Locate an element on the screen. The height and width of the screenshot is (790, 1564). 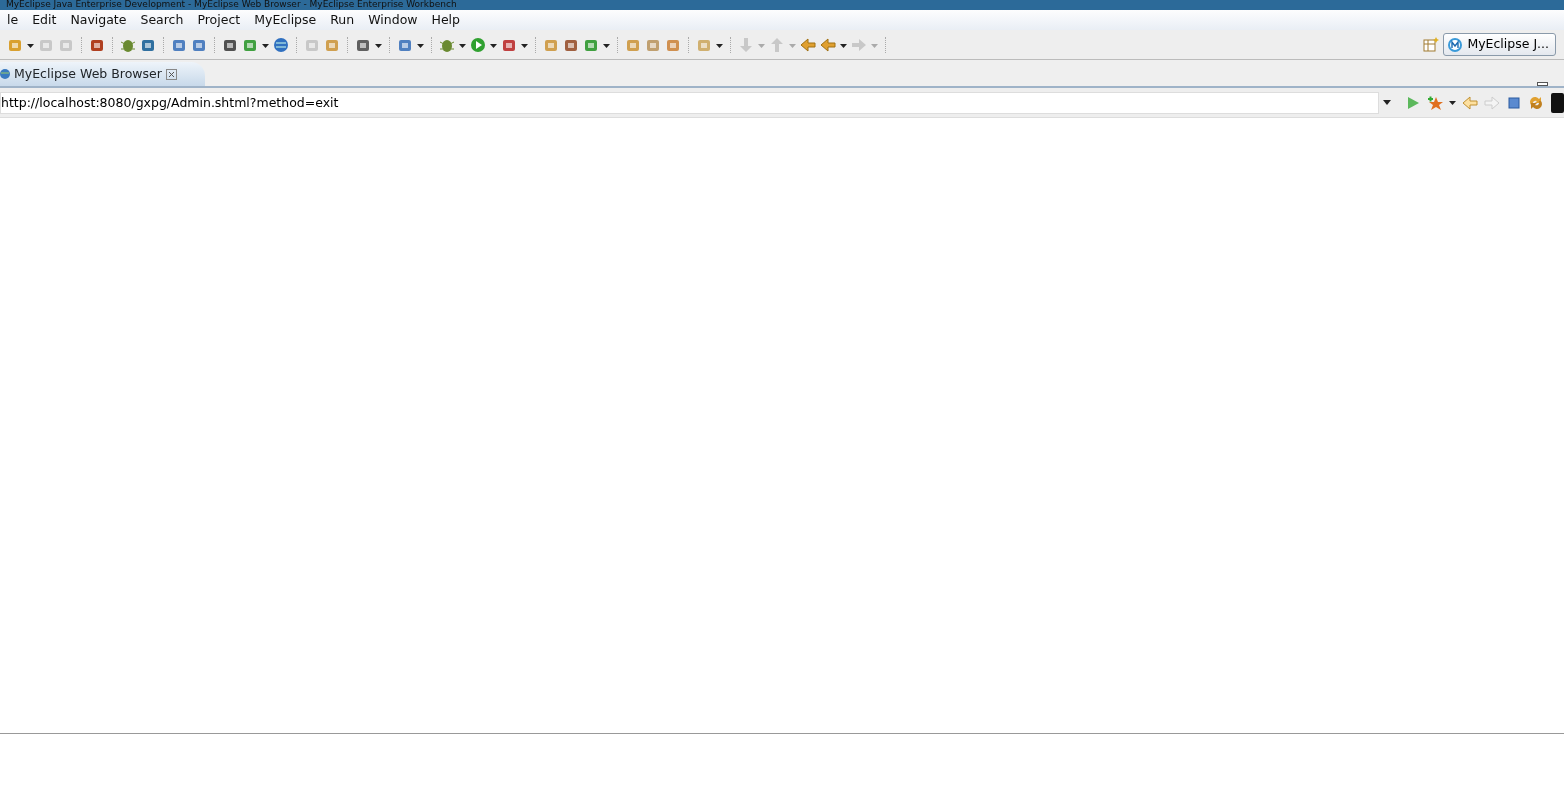
go-icon is located at coordinates (1413, 102).